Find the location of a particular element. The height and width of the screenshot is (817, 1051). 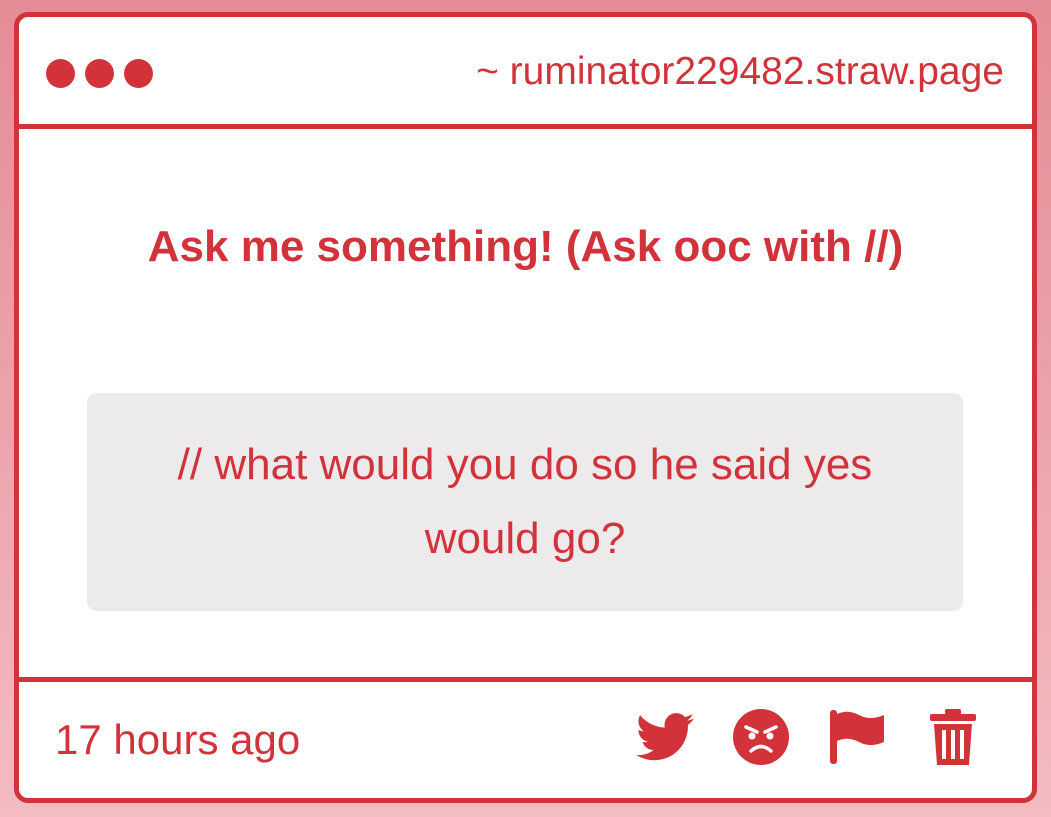

flag-icon is located at coordinates (857, 737).